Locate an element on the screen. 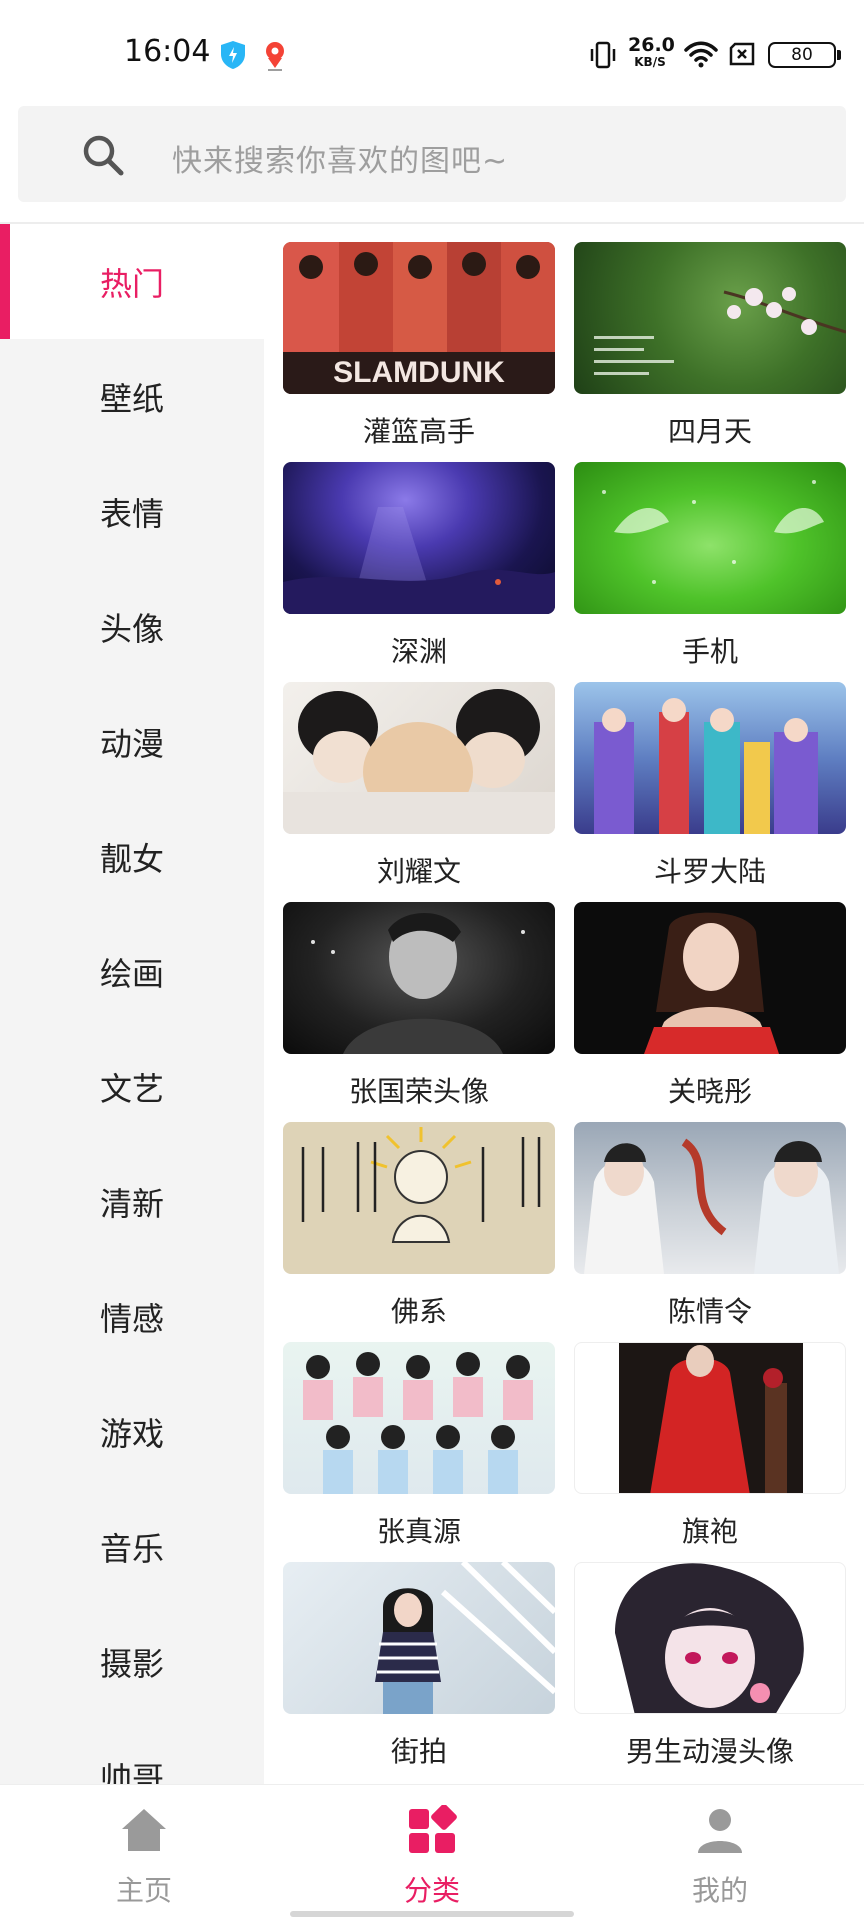 The width and height of the screenshot is (864, 1920). grid-item-title: 男生动漫头像 is located at coordinates (709, 1751).